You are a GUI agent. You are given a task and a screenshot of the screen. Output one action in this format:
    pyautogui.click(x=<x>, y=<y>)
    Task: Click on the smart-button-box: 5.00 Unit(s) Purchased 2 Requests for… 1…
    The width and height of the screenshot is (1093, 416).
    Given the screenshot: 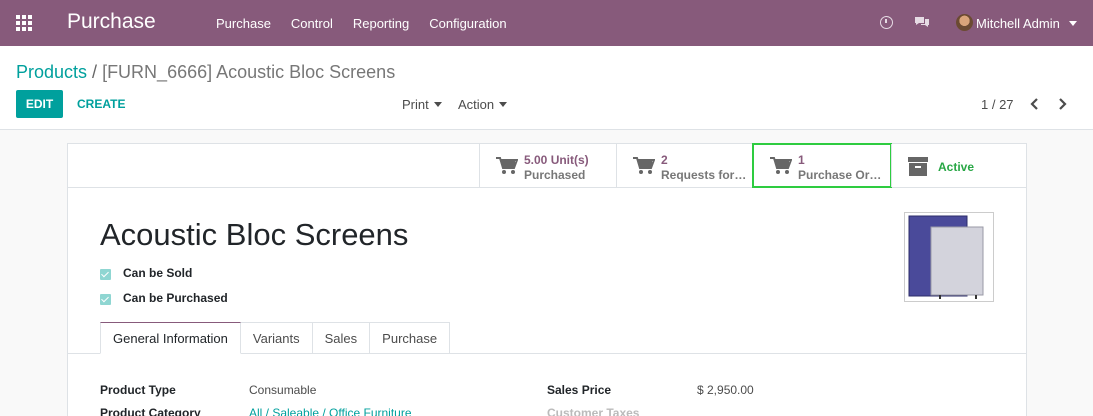 What is the action you would take?
    pyautogui.click(x=547, y=165)
    